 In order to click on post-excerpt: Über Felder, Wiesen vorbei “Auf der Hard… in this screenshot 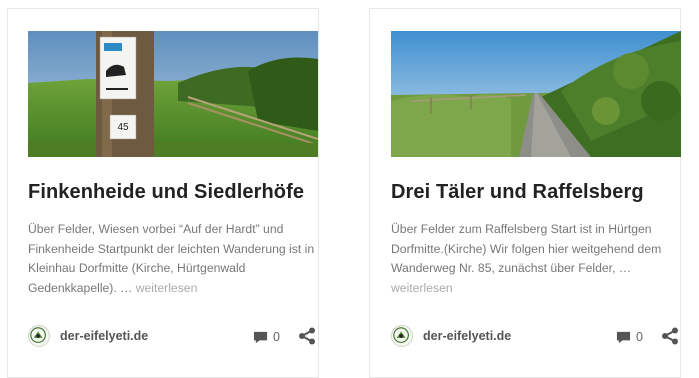, I will do `click(174, 259)`.